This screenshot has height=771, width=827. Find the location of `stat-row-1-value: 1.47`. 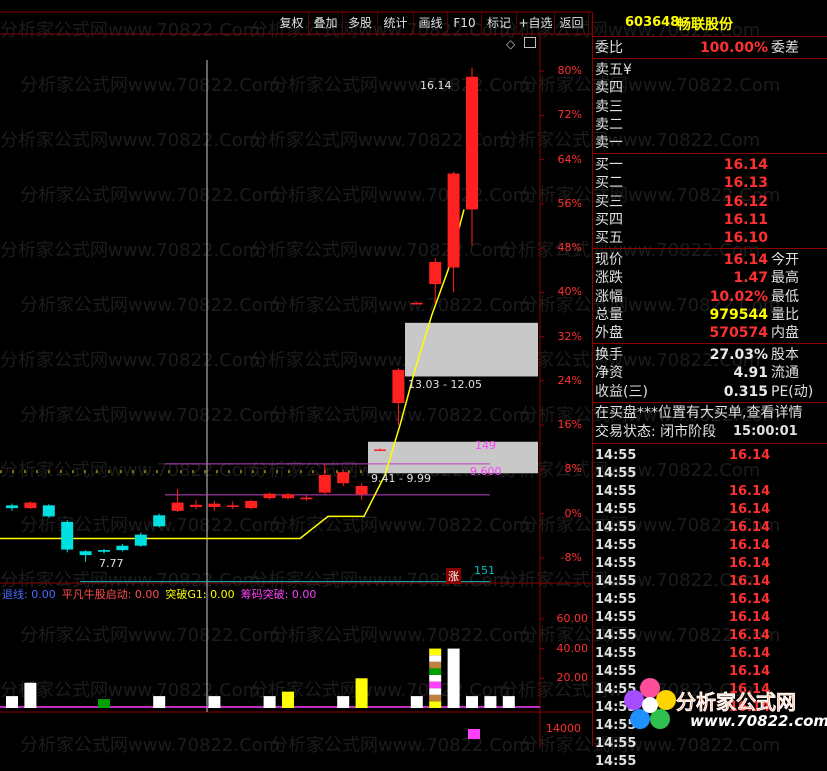

stat-row-1-value: 1.47 is located at coordinates (750, 278).